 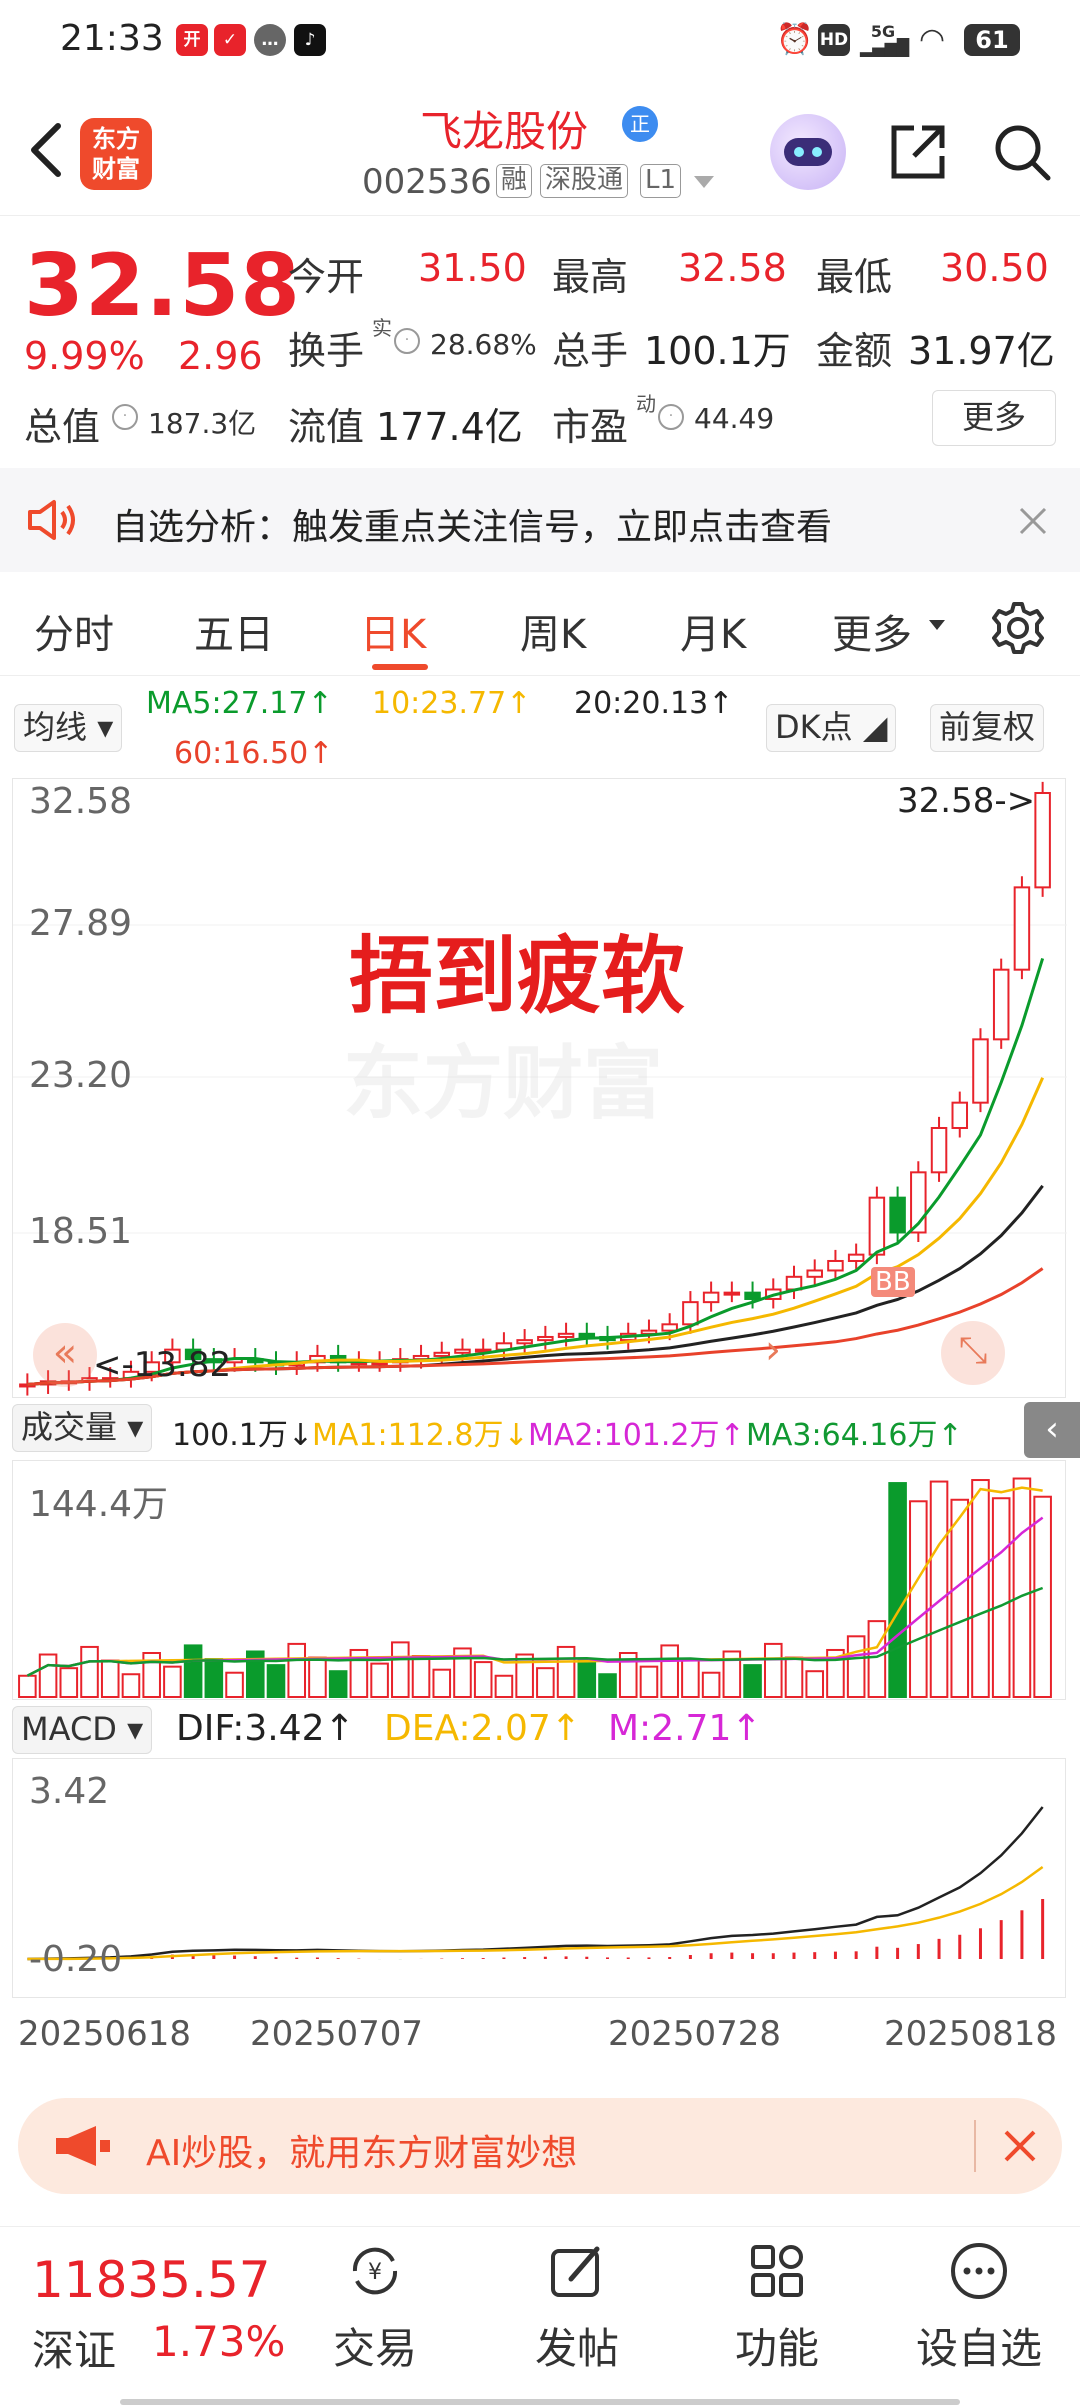 What do you see at coordinates (449, 427) in the screenshot?
I see `float-value: 177.4亿` at bounding box center [449, 427].